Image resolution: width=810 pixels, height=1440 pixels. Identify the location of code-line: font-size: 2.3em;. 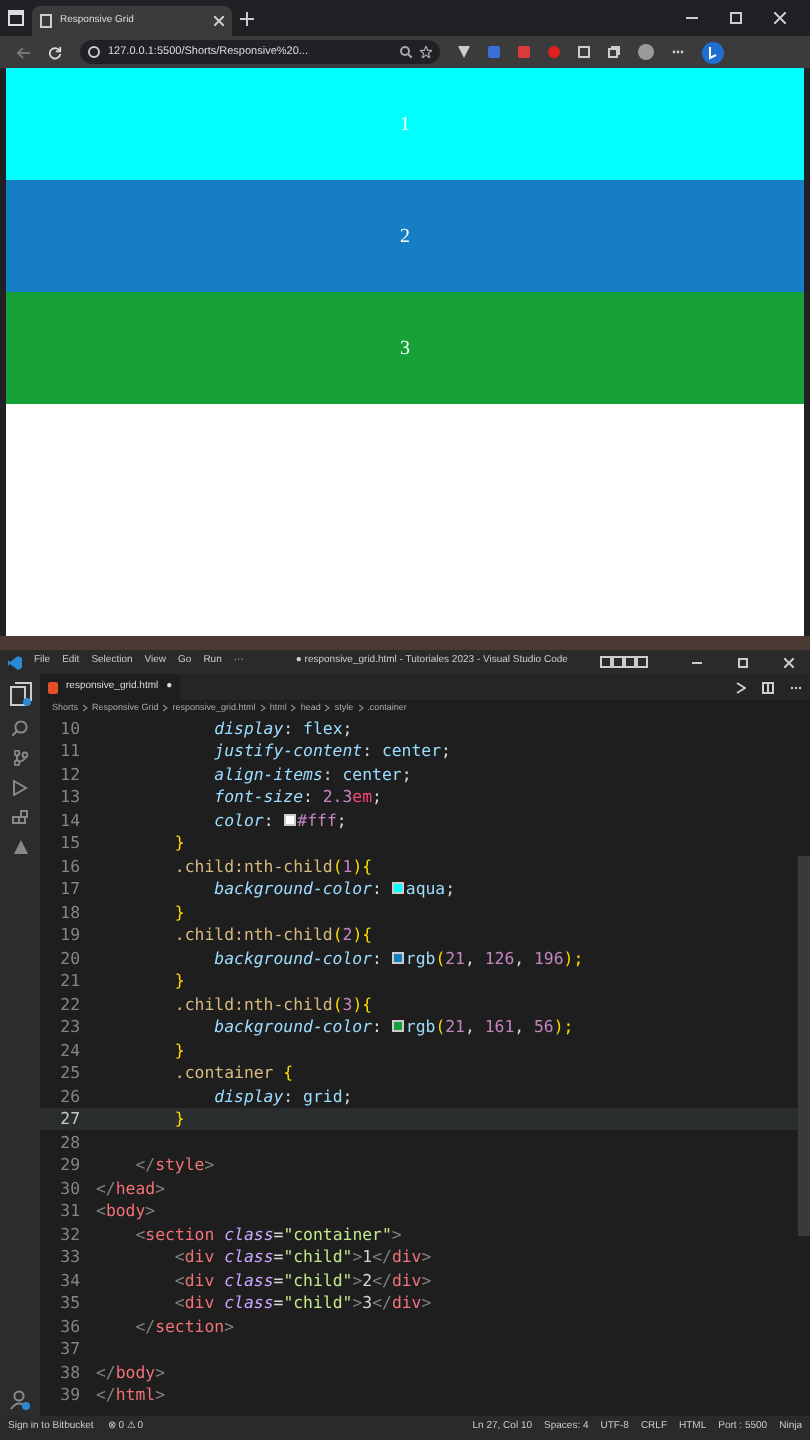
(297, 796).